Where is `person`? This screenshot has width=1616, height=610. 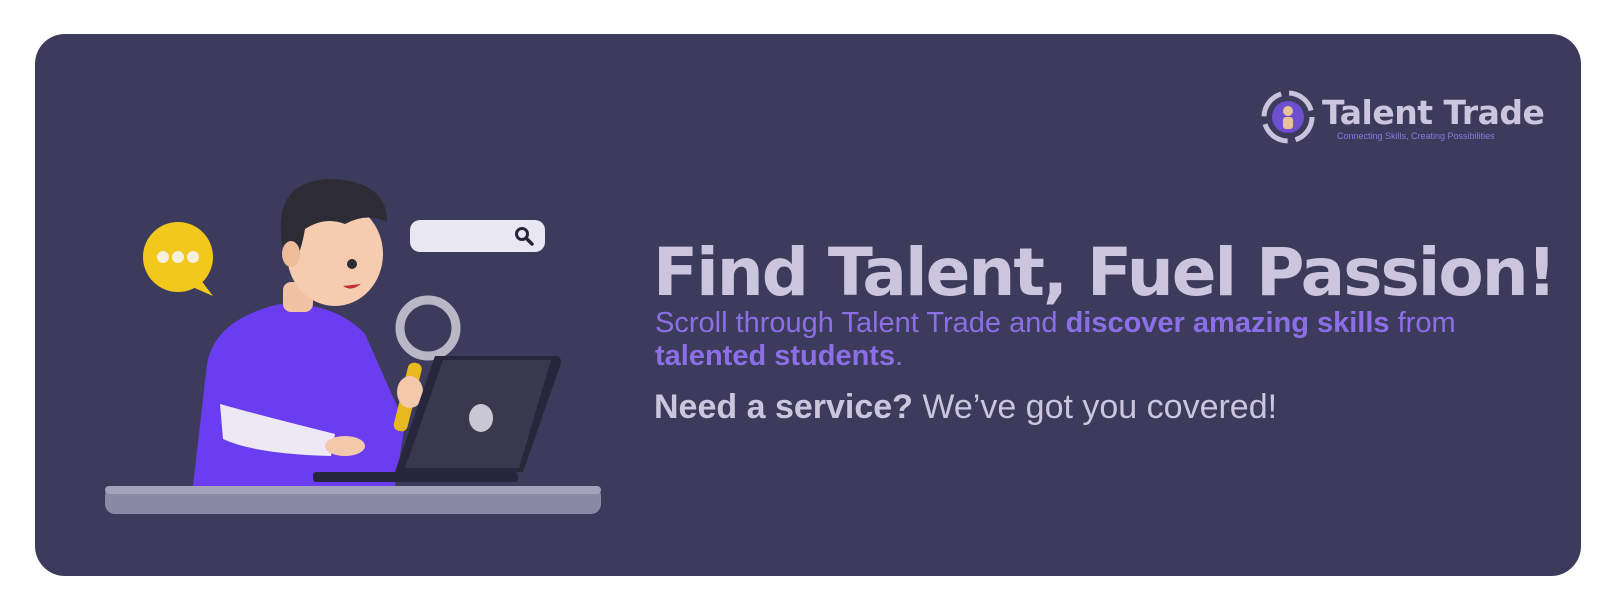 person is located at coordinates (299, 332).